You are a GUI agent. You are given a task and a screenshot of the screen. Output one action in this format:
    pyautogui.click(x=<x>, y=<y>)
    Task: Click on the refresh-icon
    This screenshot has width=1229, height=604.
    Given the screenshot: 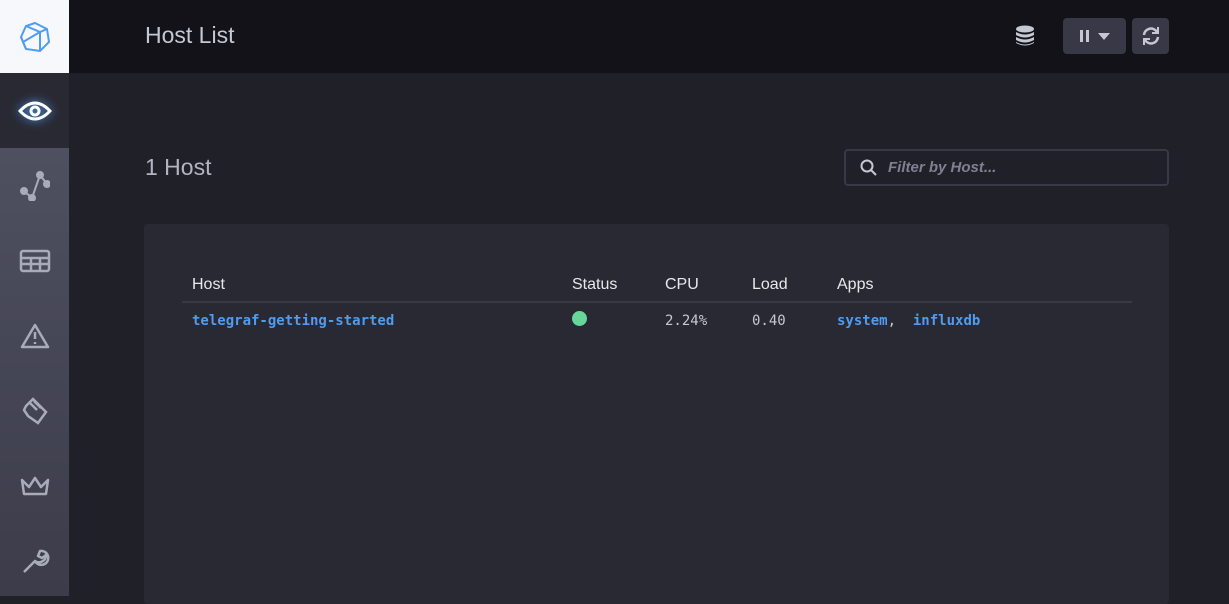 What is the action you would take?
    pyautogui.click(x=1150, y=36)
    